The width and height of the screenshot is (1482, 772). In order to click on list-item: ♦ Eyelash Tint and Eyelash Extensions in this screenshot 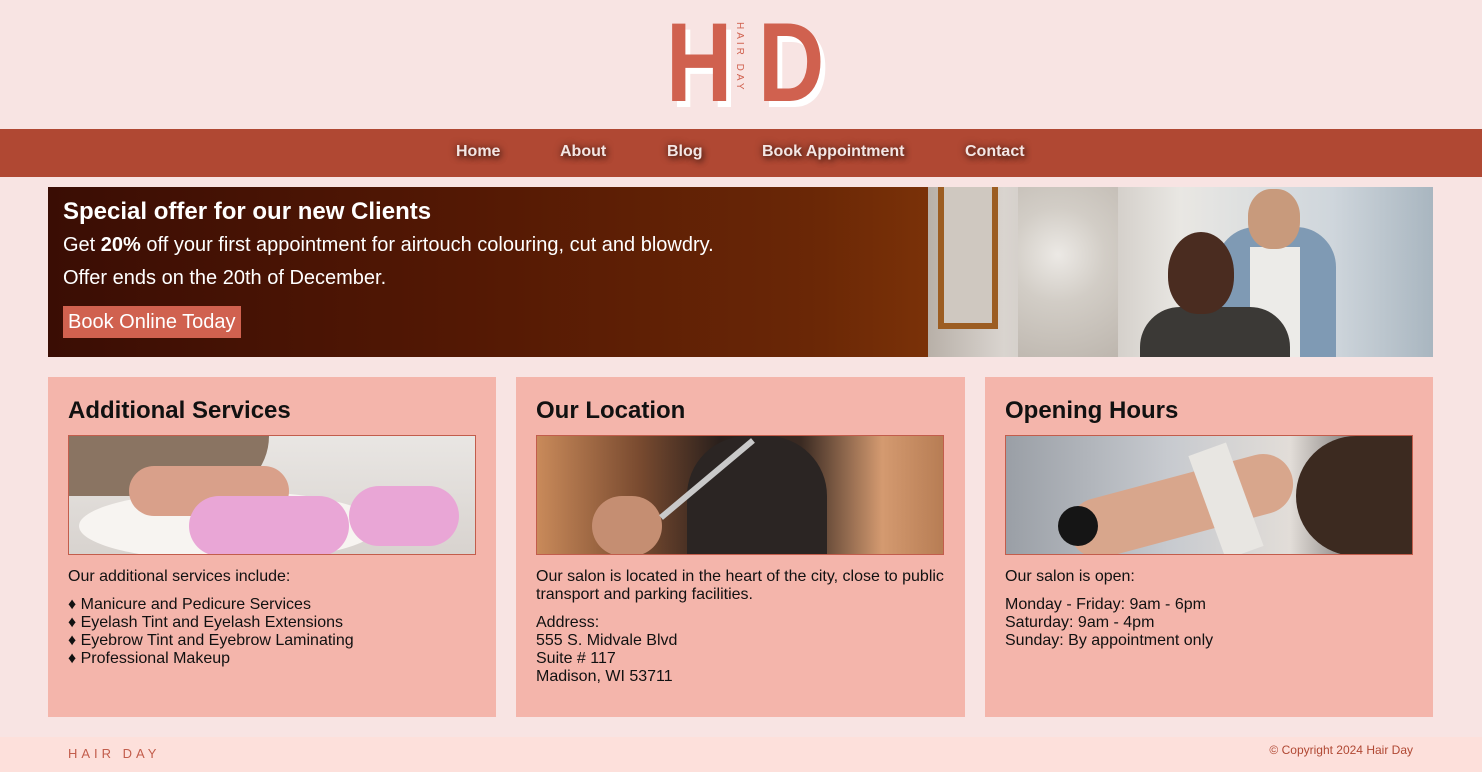, I will do `click(205, 622)`.